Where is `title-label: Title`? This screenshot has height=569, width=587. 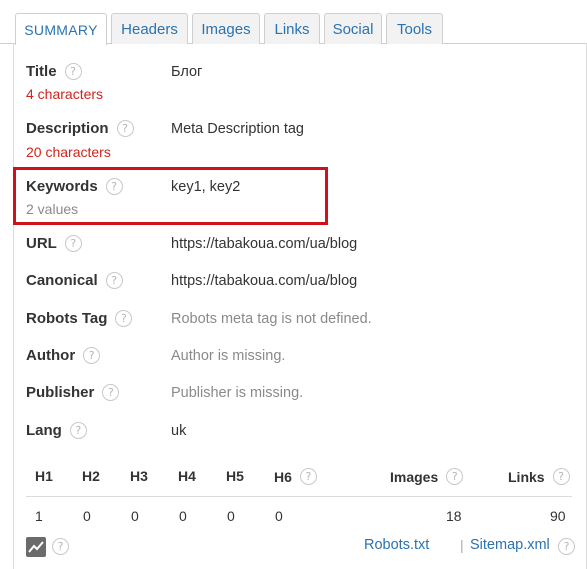 title-label: Title is located at coordinates (41, 71).